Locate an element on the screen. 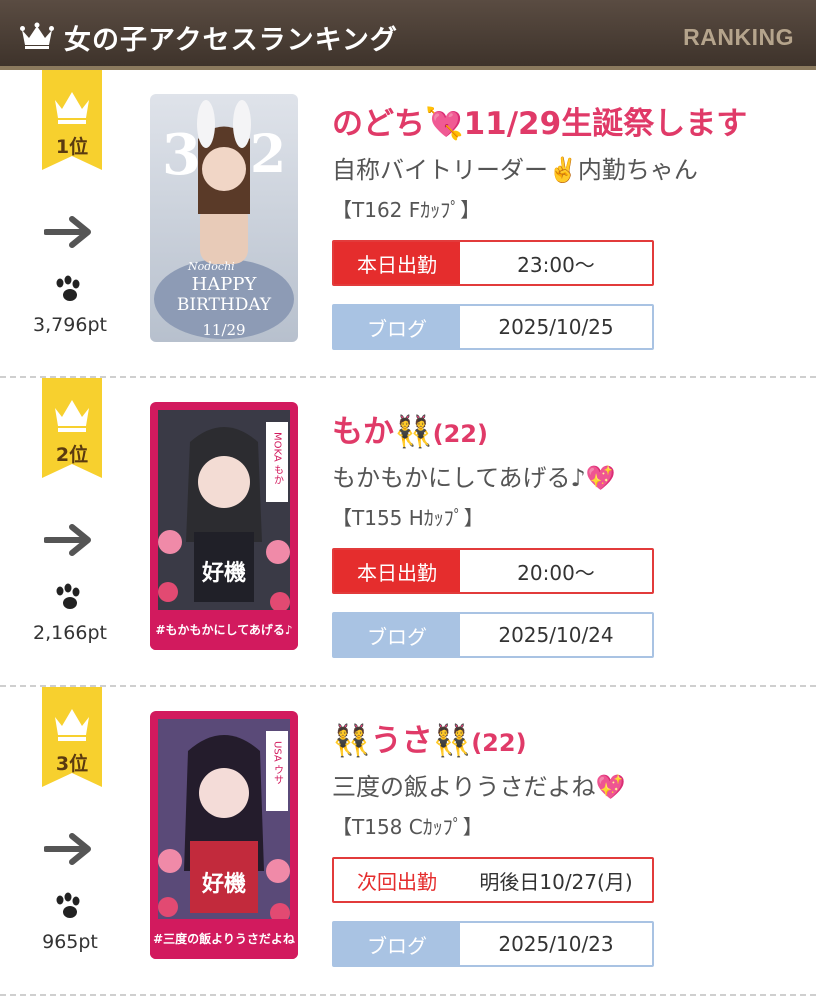  blog-date: 2025/10/24 is located at coordinates (556, 635).